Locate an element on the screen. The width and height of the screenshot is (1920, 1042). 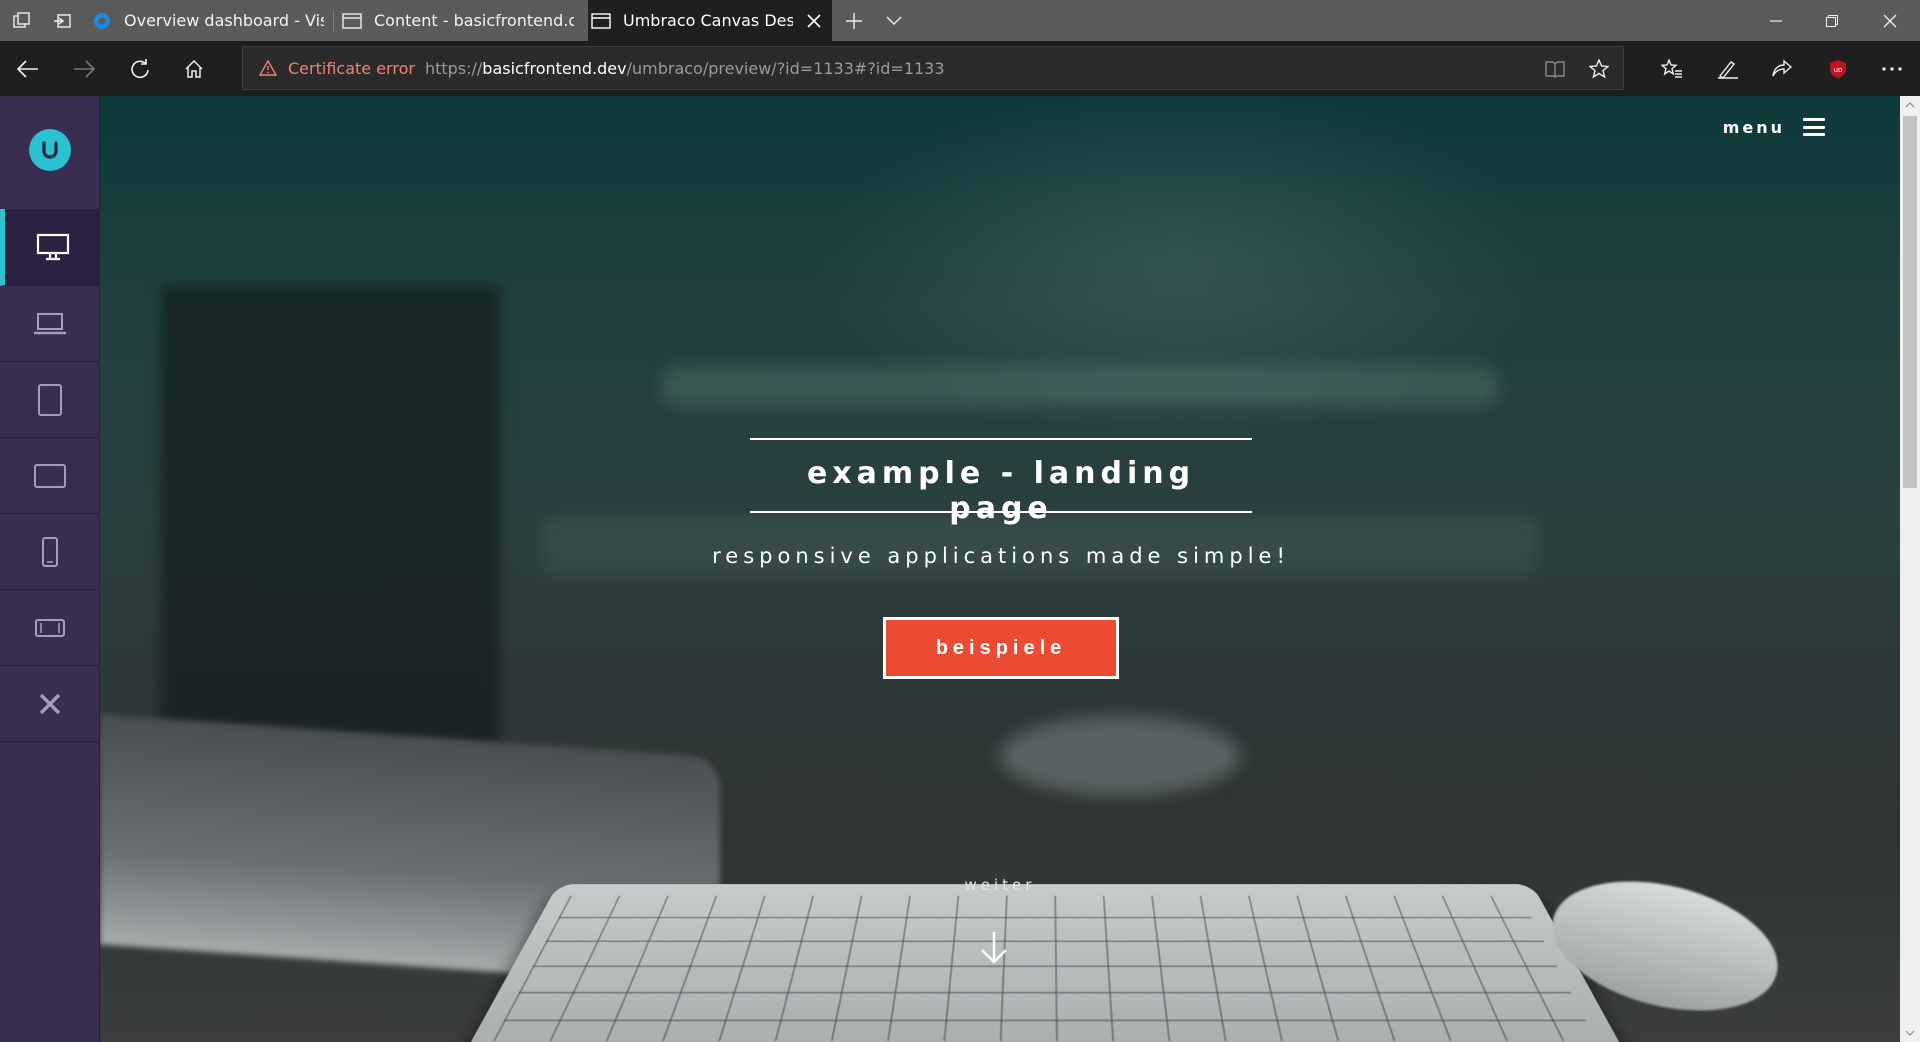
menu-toggle: menu is located at coordinates (1774, 127).